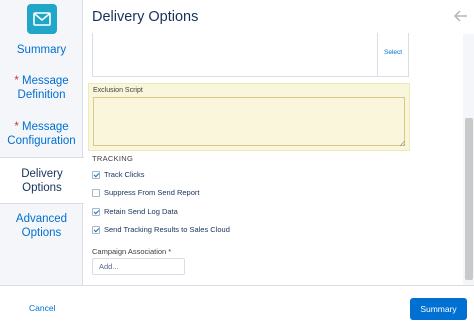 Image resolution: width=474 pixels, height=332 pixels. I want to click on checkbox-label: Send Tracking Results to Sales Cloud, so click(167, 229).